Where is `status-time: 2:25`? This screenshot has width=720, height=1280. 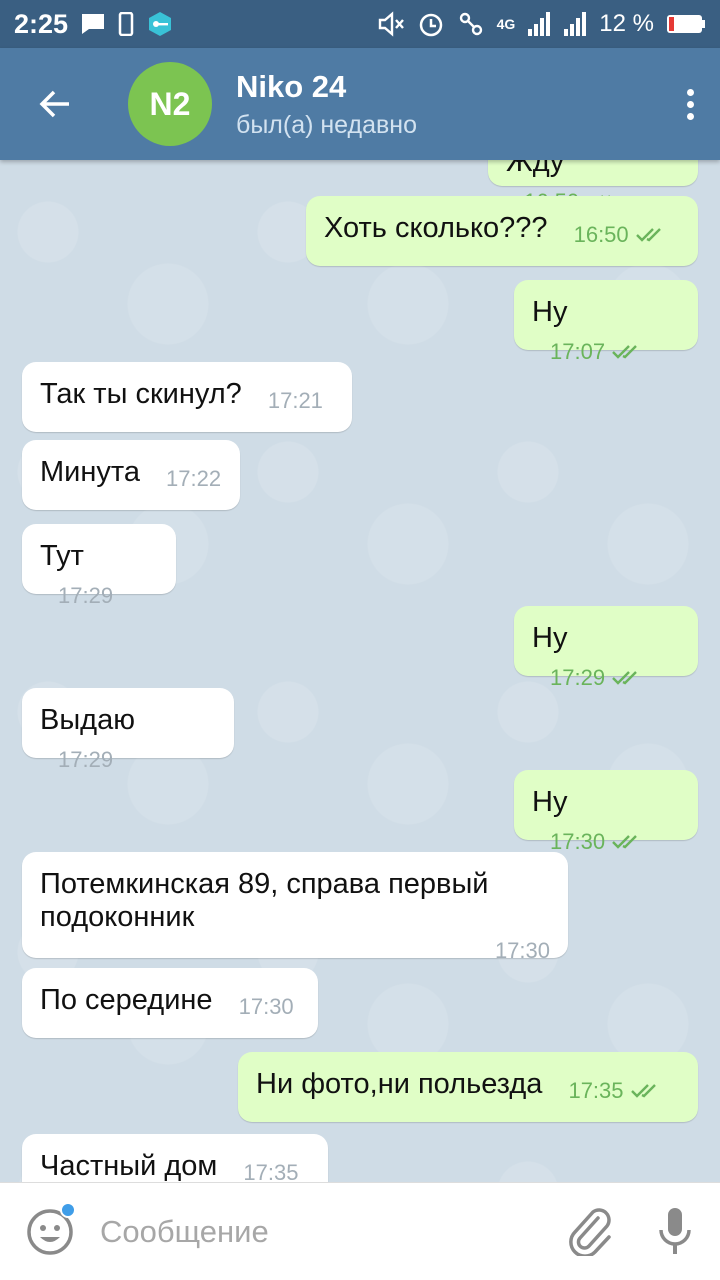
status-time: 2:25 is located at coordinates (41, 23).